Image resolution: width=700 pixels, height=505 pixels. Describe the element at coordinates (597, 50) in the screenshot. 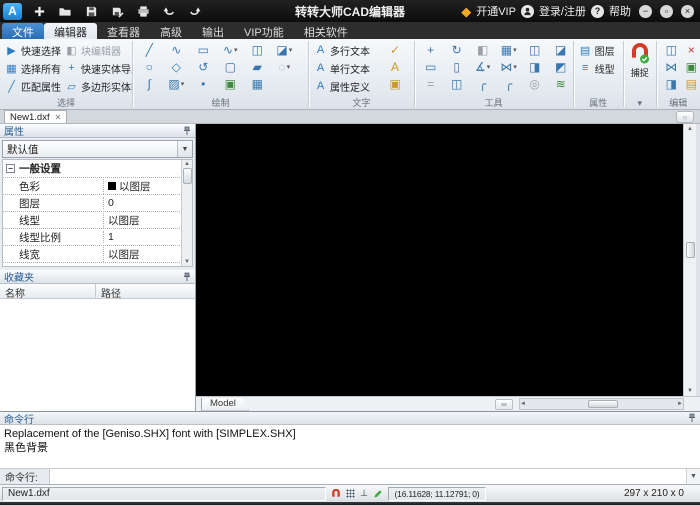

I see `layer-button: ▤ 图层` at that location.